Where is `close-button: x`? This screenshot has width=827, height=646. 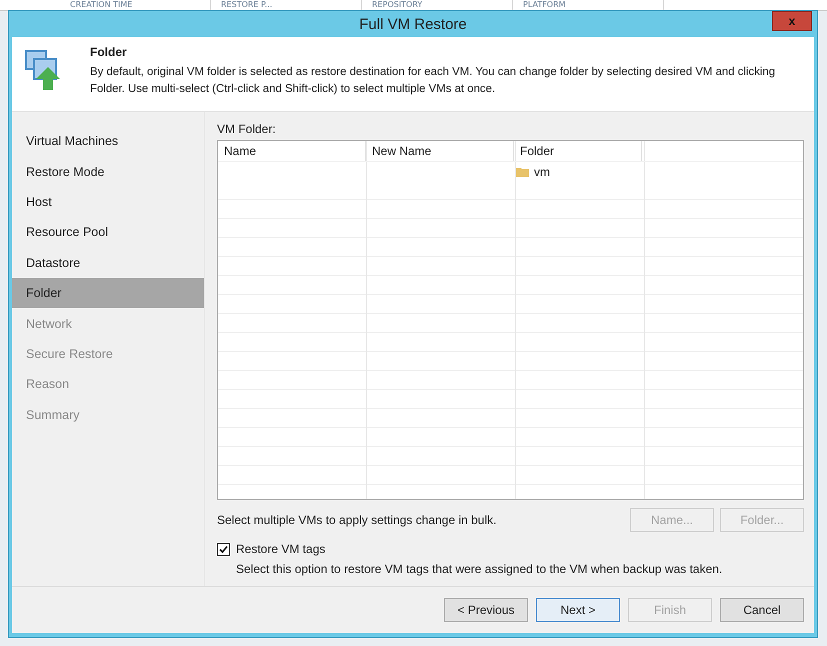 close-button: x is located at coordinates (792, 21).